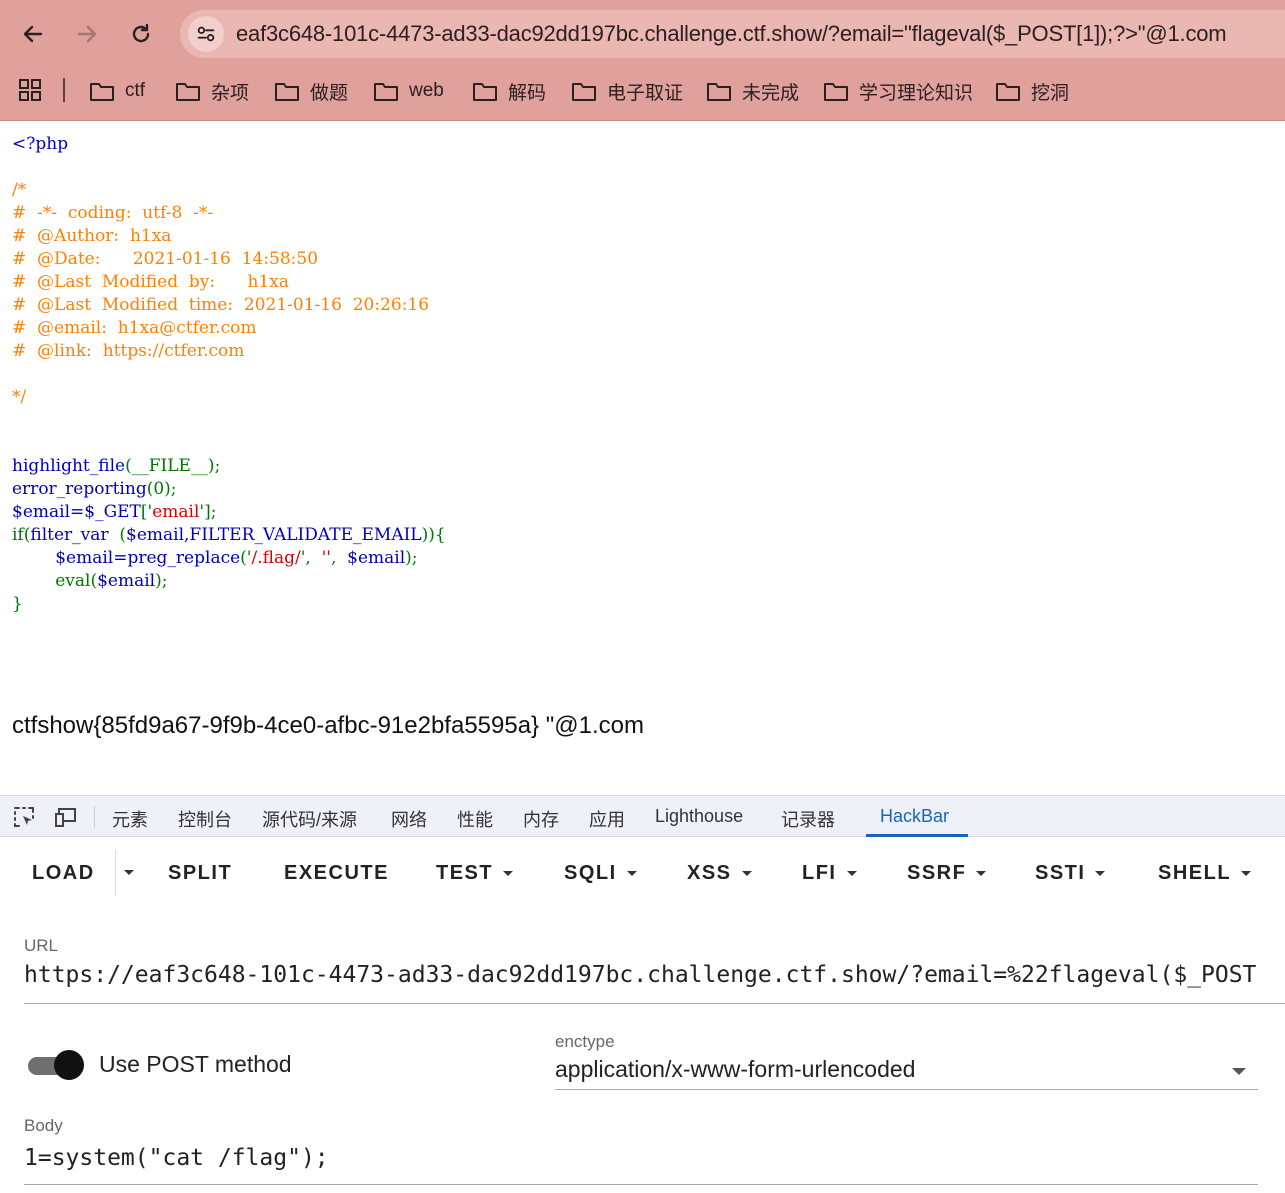  What do you see at coordinates (917, 835) in the screenshot?
I see `active-tab-indicator` at bounding box center [917, 835].